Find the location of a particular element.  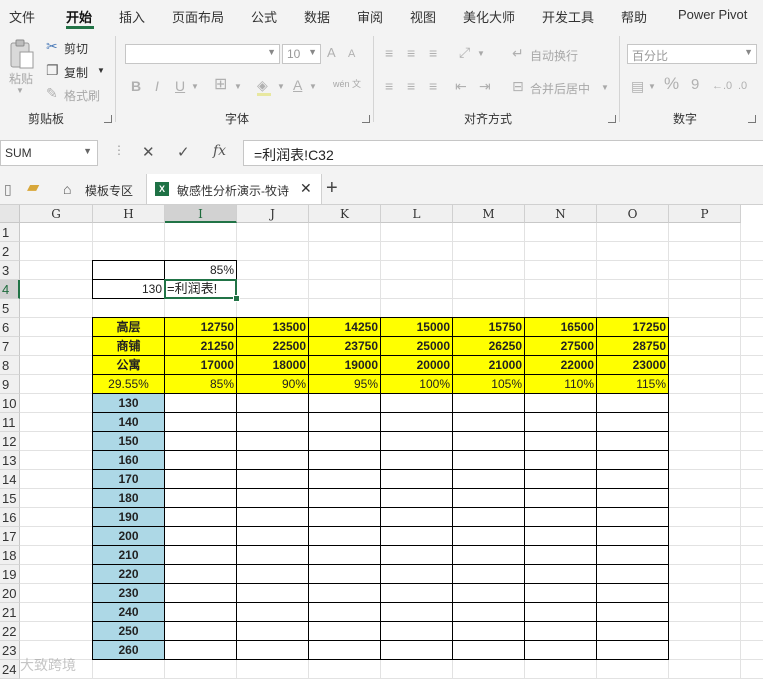

shrink-font-icon: A is located at coordinates (351, 54).